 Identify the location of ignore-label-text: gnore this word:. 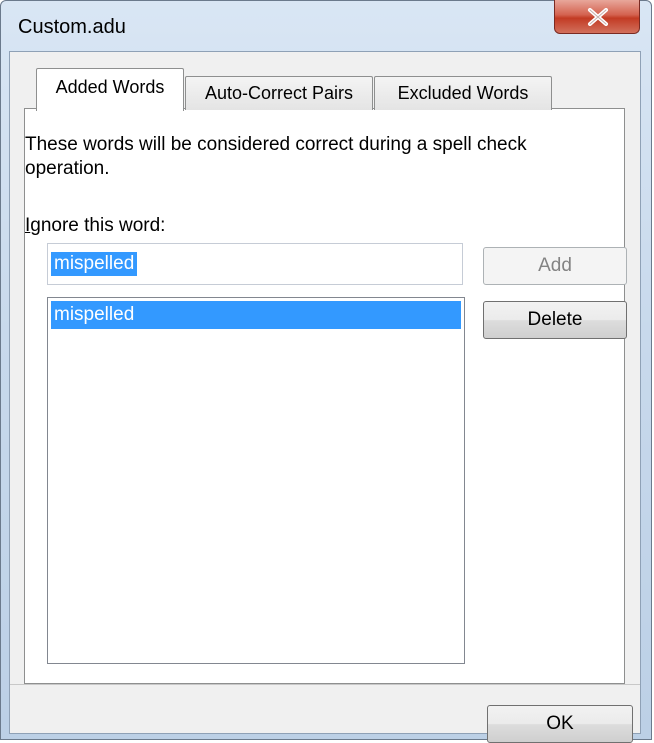
(98, 225).